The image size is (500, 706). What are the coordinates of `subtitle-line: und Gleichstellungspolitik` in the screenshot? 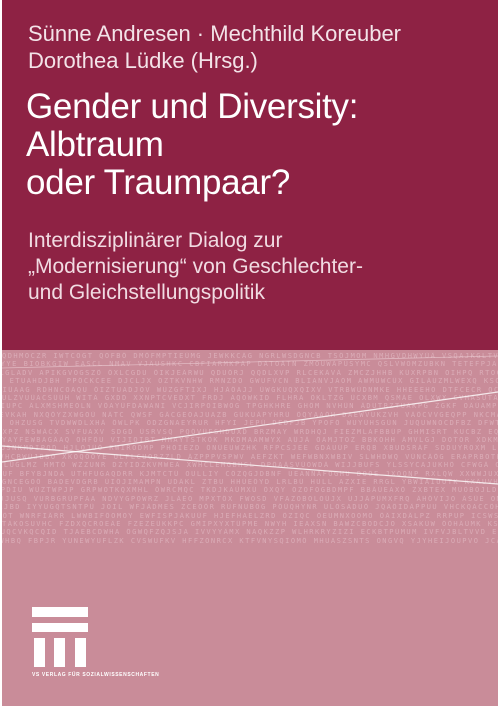 It's located at (146, 292).